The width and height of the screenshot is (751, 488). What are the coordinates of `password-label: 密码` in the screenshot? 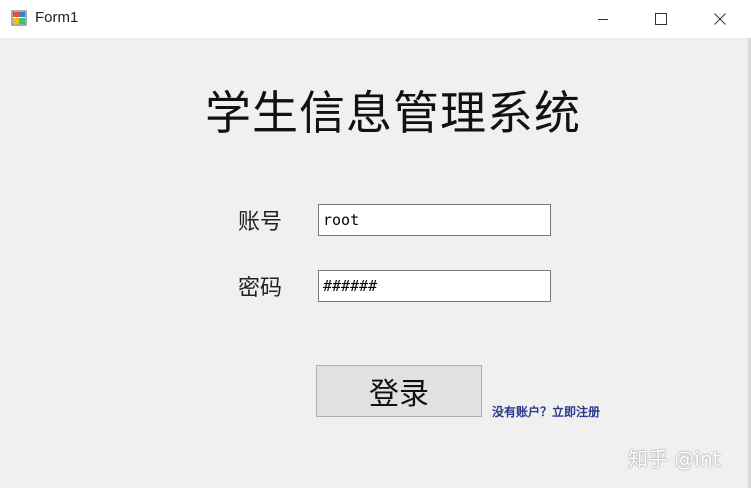 It's located at (260, 288).